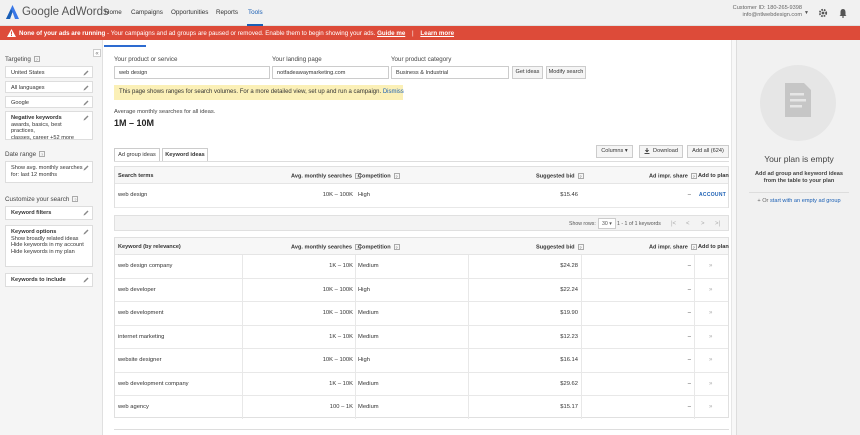 The image size is (860, 435). I want to click on prev-page-icon: <, so click(688, 224).